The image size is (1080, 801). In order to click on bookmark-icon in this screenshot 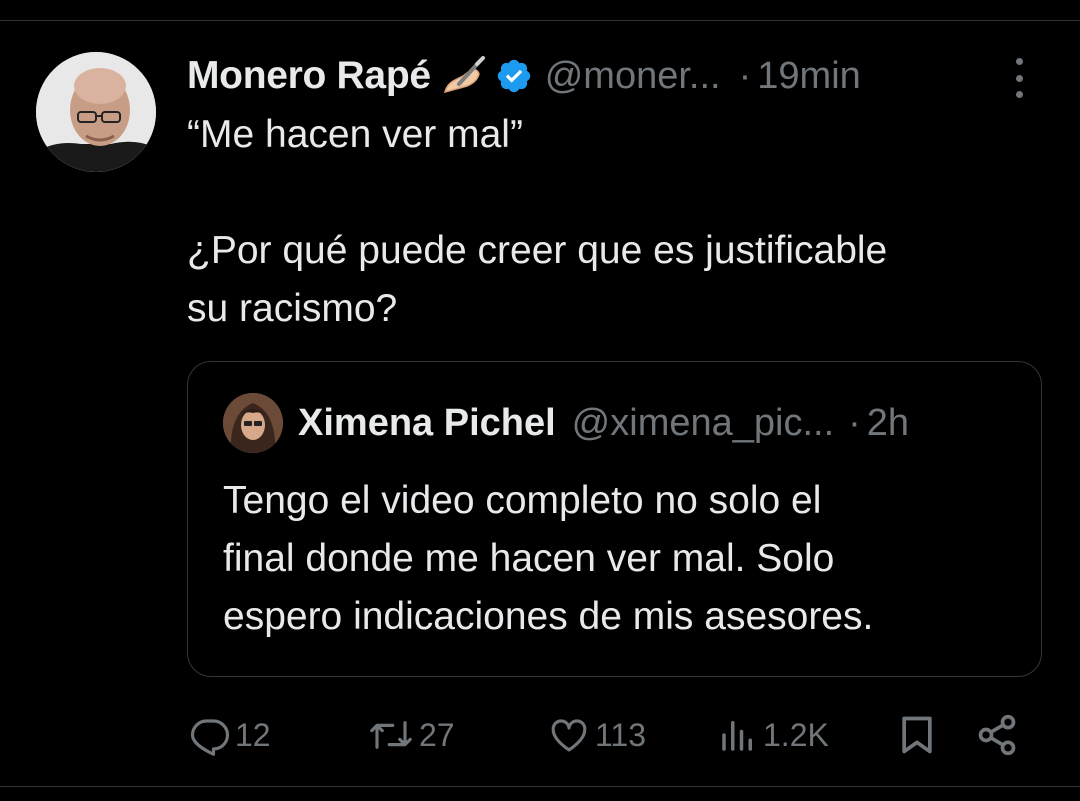, I will do `click(917, 735)`.